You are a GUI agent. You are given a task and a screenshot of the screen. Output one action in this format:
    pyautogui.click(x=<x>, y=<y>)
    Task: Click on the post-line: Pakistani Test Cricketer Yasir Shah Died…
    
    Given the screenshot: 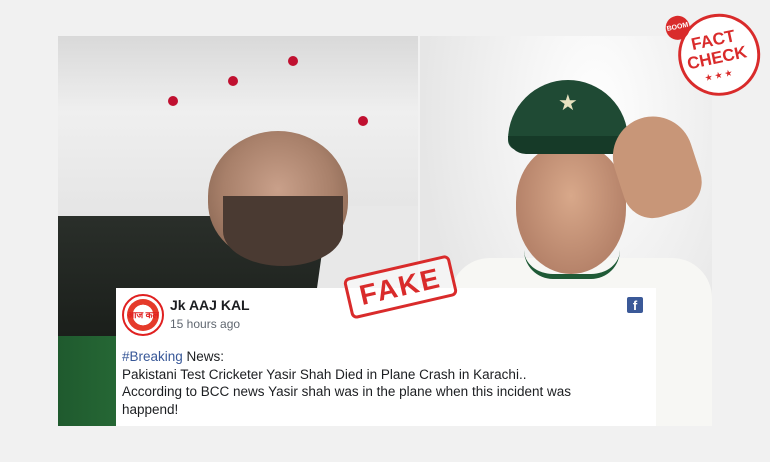 What is the action you would take?
    pyautogui.click(x=324, y=374)
    